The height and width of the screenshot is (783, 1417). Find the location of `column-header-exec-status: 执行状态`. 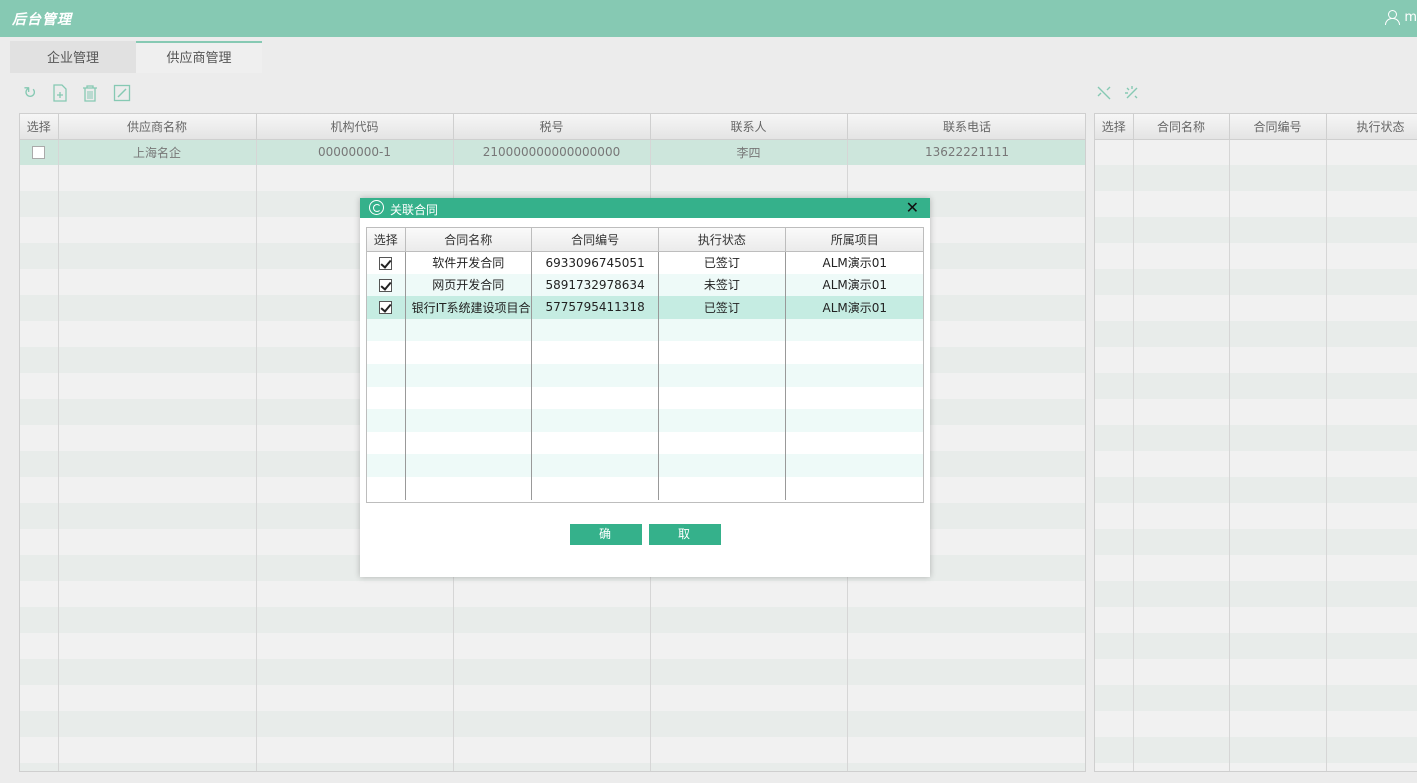

column-header-exec-status: 执行状态 is located at coordinates (722, 240).